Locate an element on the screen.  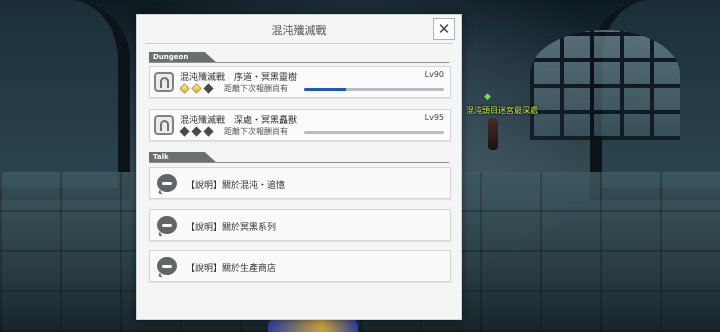
npc-character is located at coordinates (493, 134).